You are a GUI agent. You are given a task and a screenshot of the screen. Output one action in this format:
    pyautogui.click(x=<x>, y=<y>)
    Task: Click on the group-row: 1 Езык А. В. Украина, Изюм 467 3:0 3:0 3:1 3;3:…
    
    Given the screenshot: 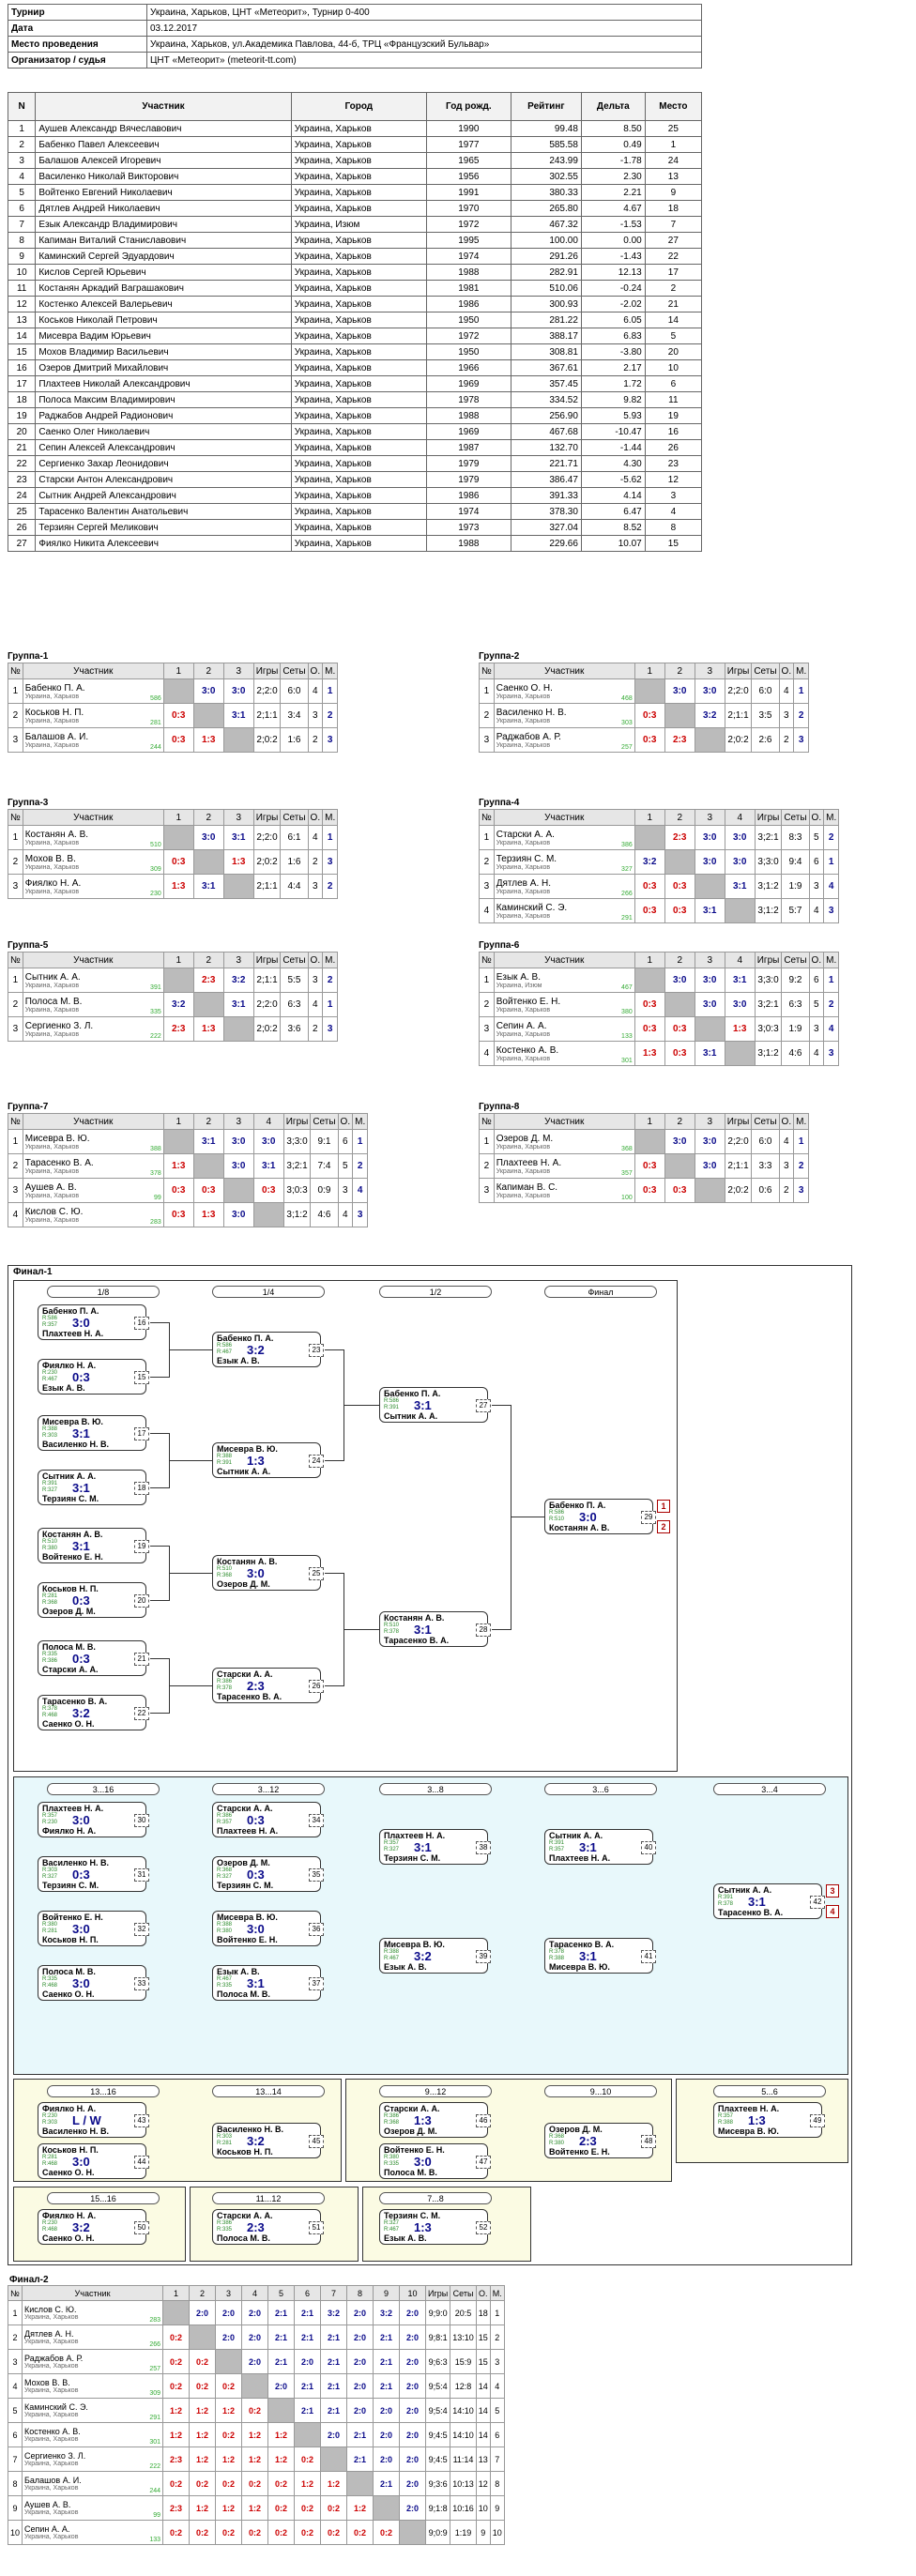 What is the action you would take?
    pyautogui.click(x=659, y=980)
    